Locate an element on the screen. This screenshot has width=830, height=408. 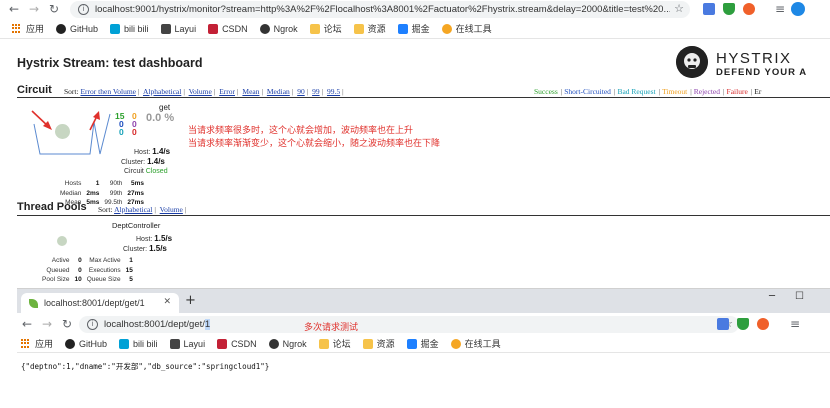
stats-row: Queued 0 Executions 15 is located at coordinates (89, 271).